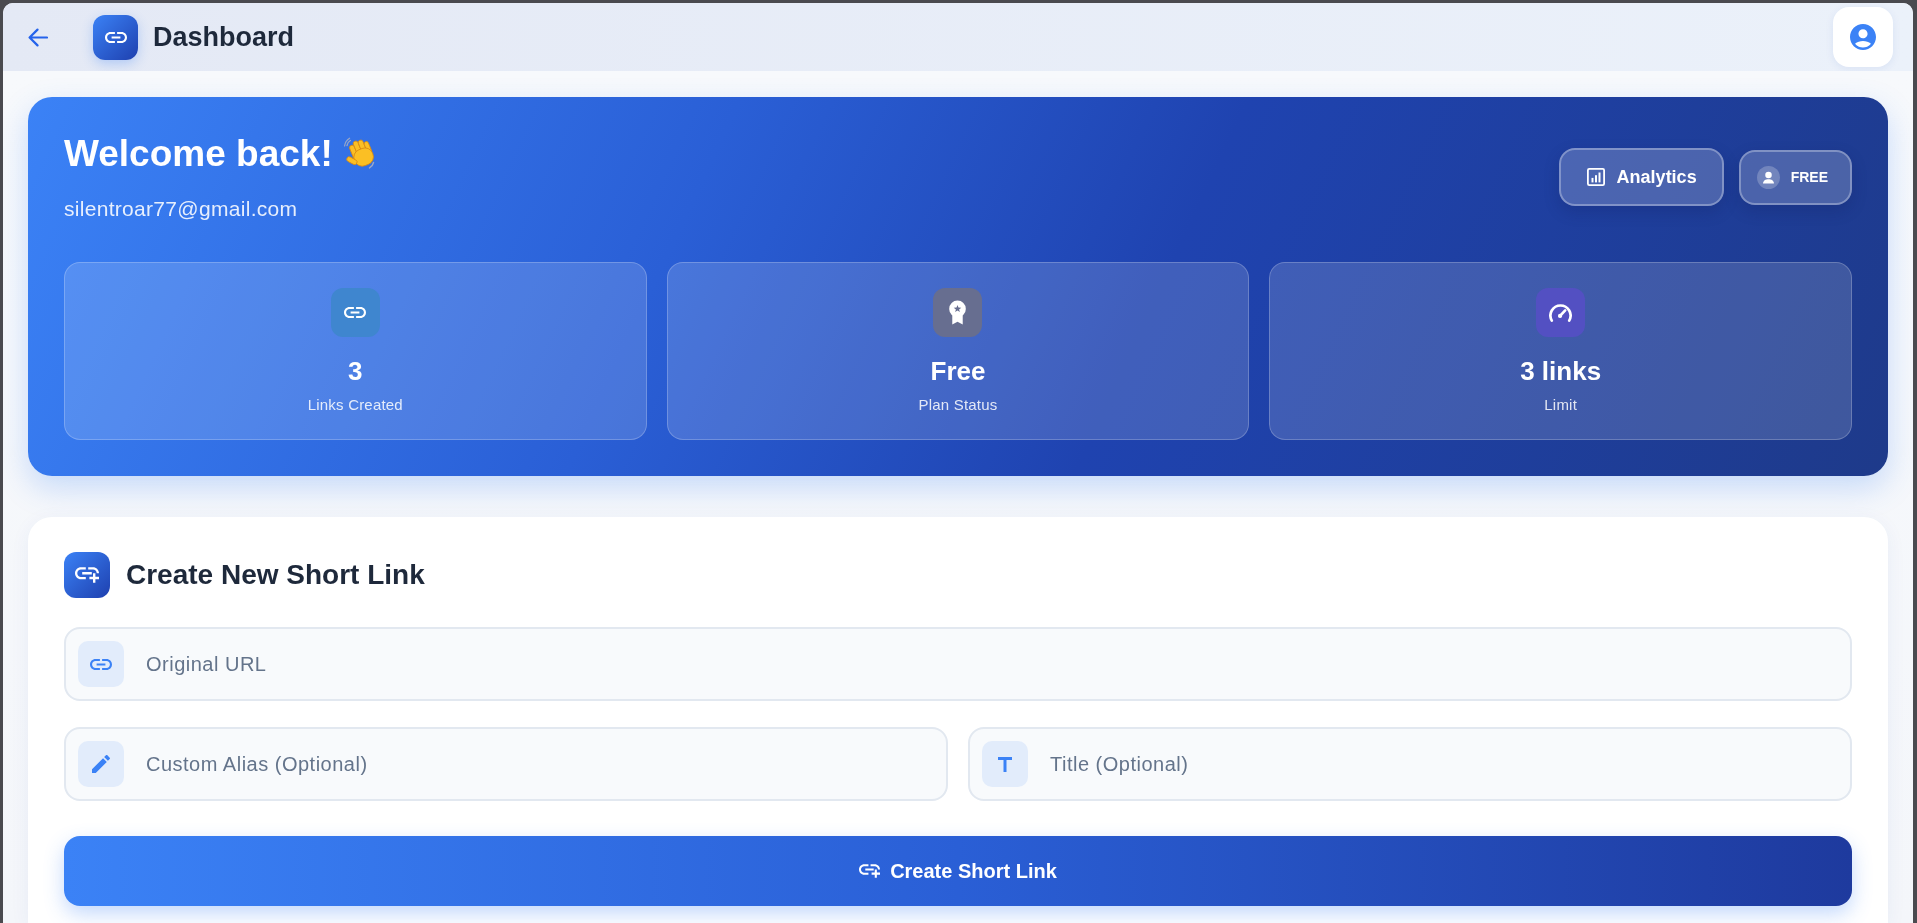  I want to click on stat-value: 3, so click(355, 371).